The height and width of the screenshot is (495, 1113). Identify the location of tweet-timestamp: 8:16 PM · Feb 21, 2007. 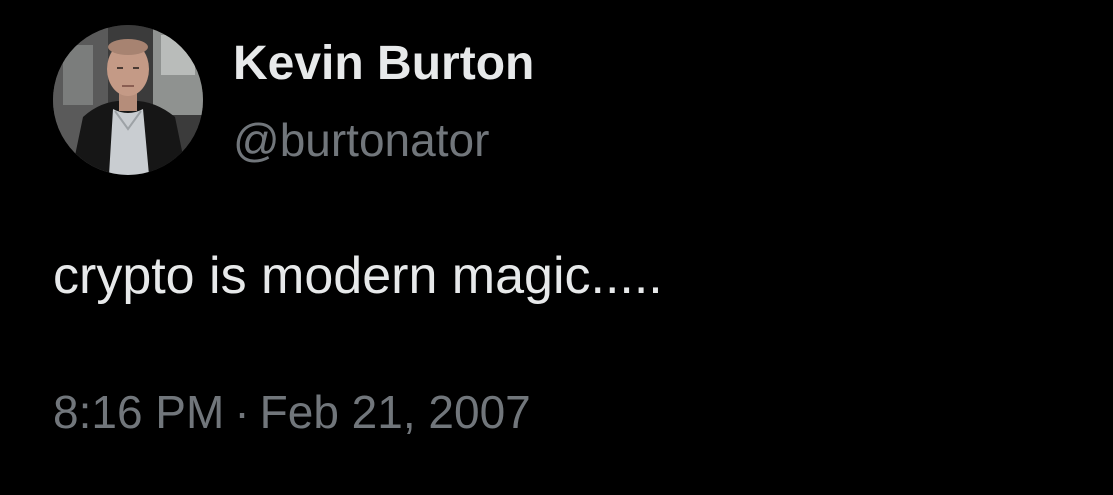
(292, 412).